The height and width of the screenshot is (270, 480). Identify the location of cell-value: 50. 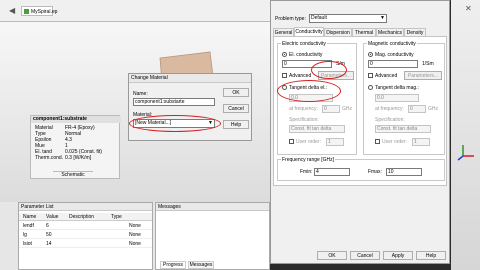
(49, 235).